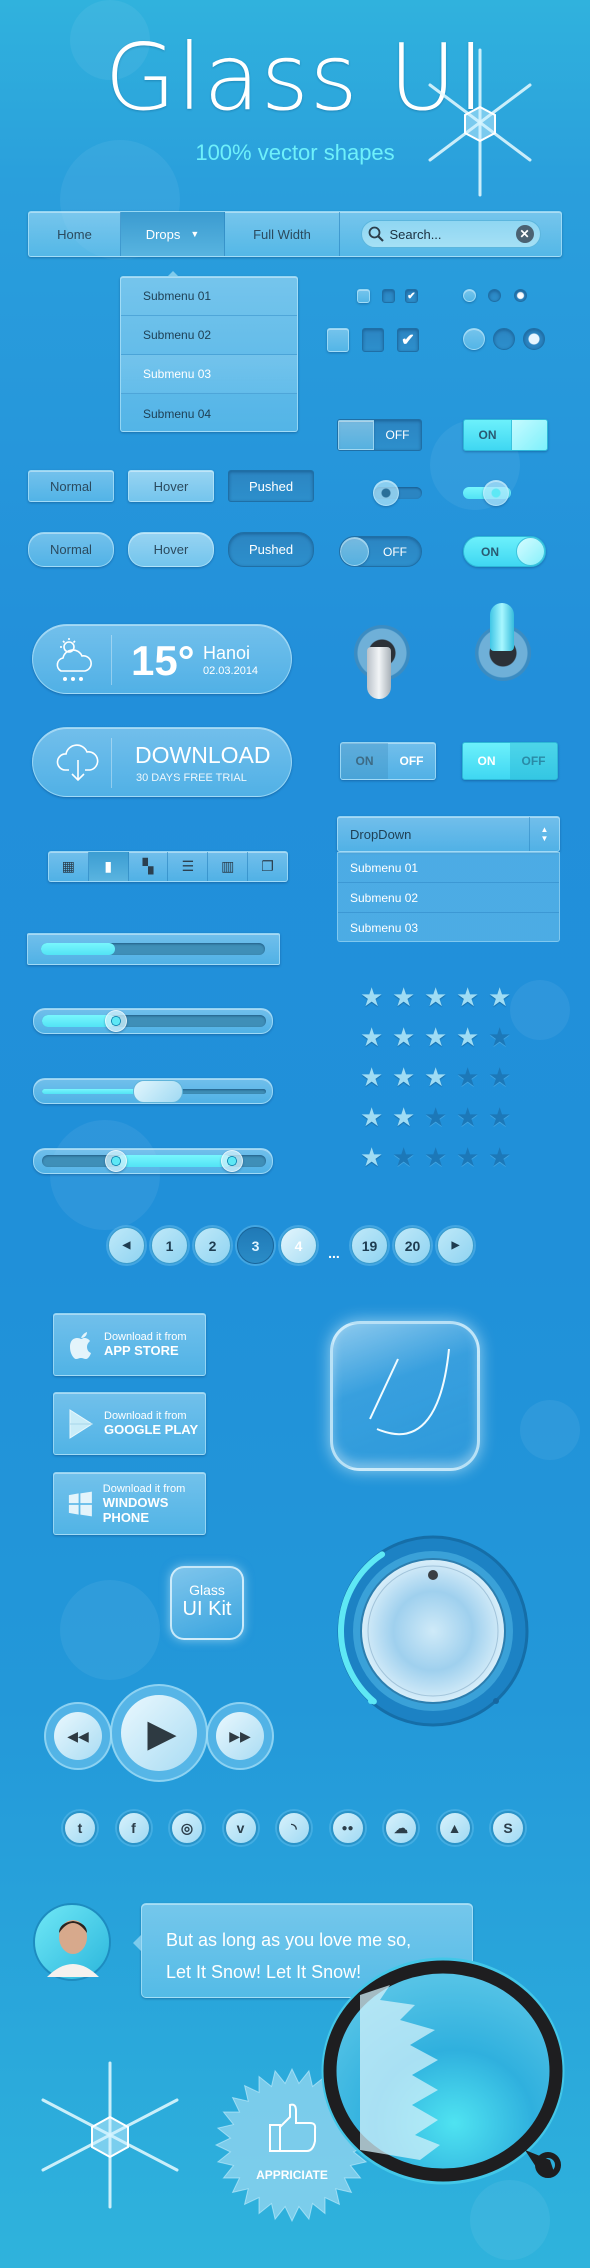 The image size is (590, 2268). I want to click on page-button-current: 3, so click(255, 1245).